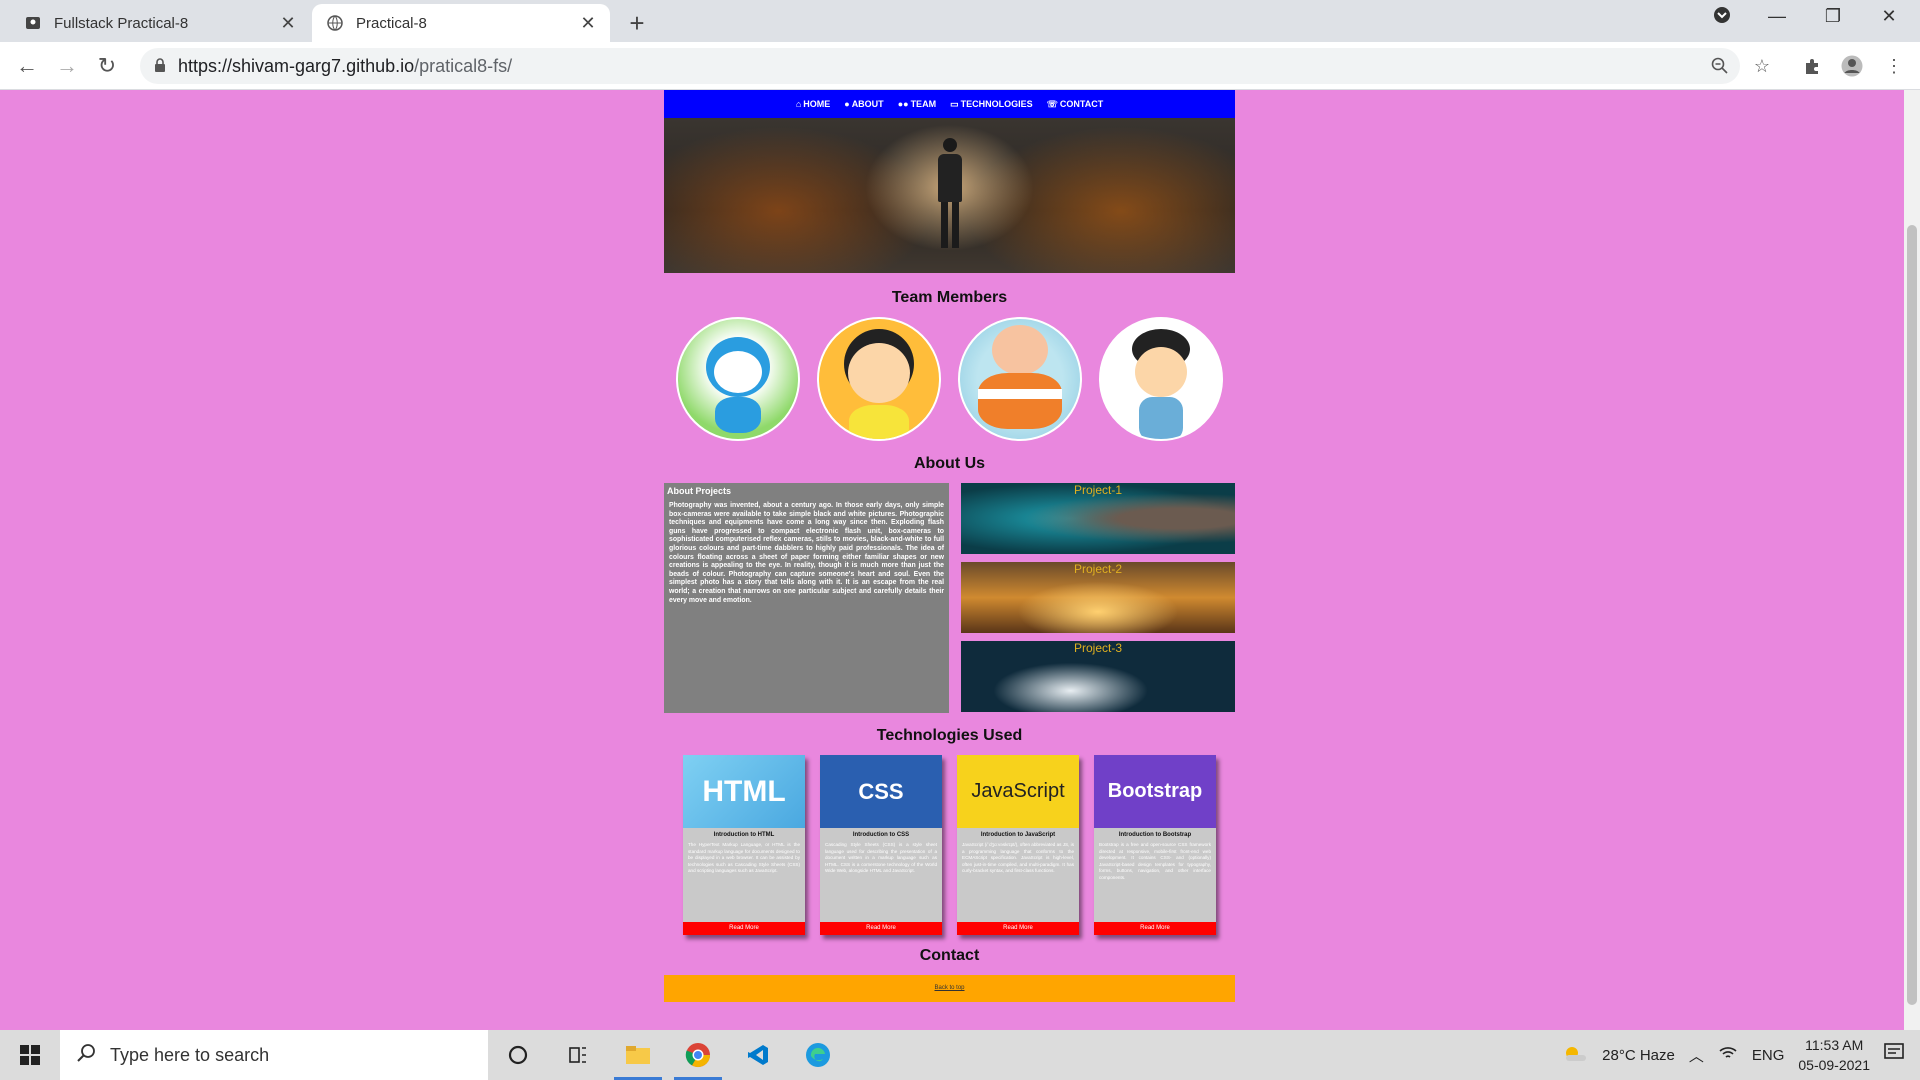 The height and width of the screenshot is (1080, 1920). I want to click on tab-favicon-icon, so click(33, 23).